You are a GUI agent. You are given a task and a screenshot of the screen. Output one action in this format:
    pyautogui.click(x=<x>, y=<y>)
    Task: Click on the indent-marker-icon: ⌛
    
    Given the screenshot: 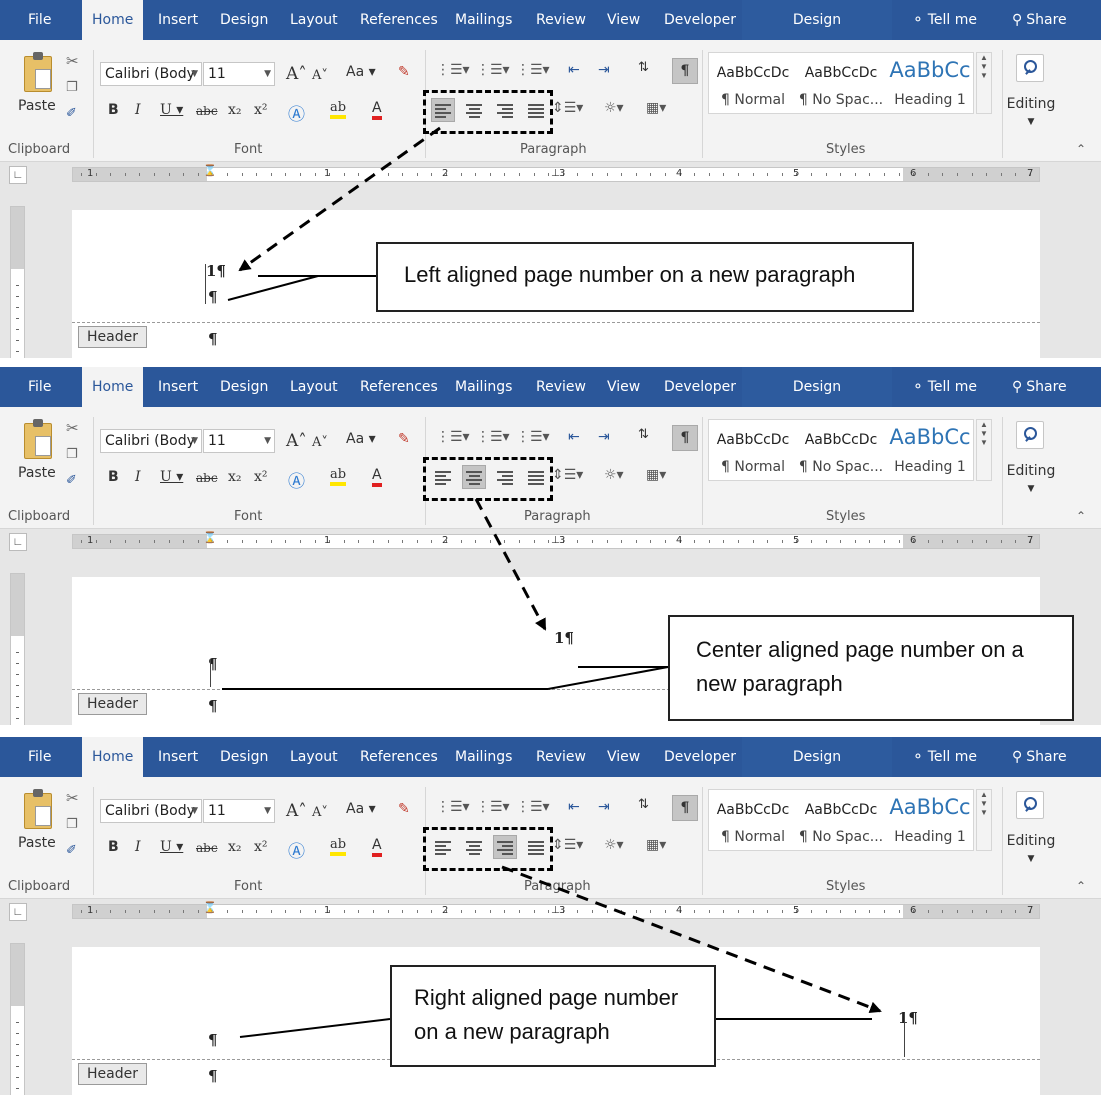 What is the action you would take?
    pyautogui.click(x=210, y=542)
    